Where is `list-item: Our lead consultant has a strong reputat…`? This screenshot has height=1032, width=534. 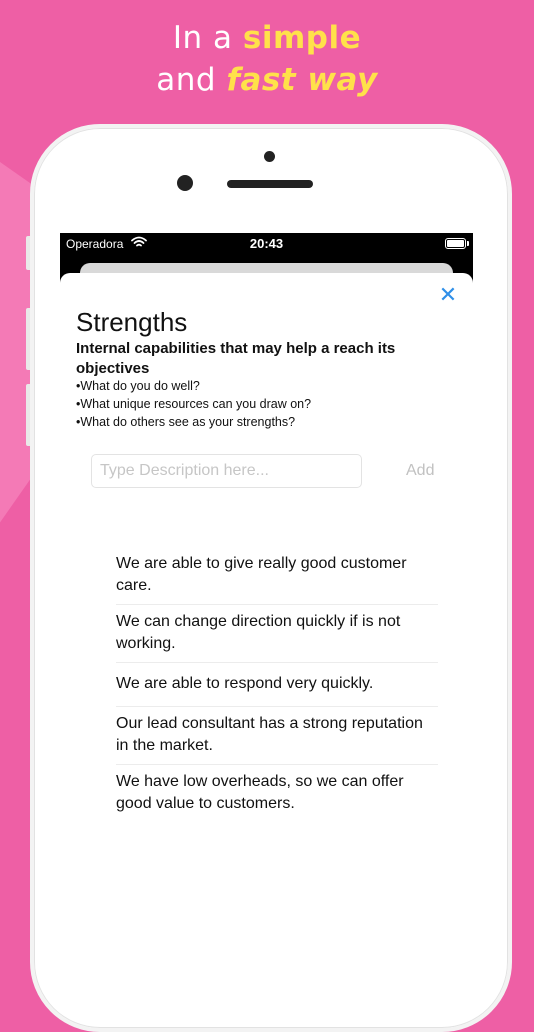 list-item: Our lead consultant has a strong reputat… is located at coordinates (277, 736).